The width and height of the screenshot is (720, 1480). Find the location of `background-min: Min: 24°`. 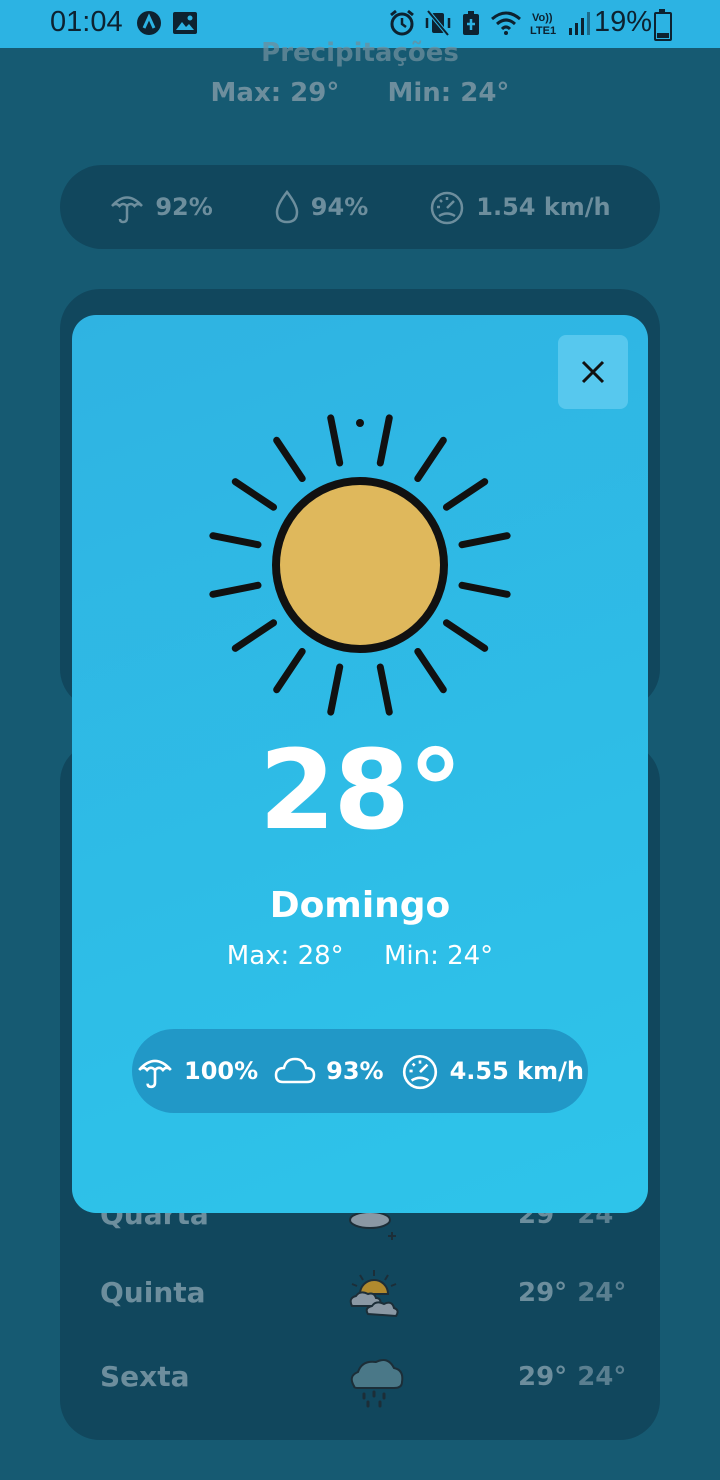

background-min: Min: 24° is located at coordinates (448, 93).